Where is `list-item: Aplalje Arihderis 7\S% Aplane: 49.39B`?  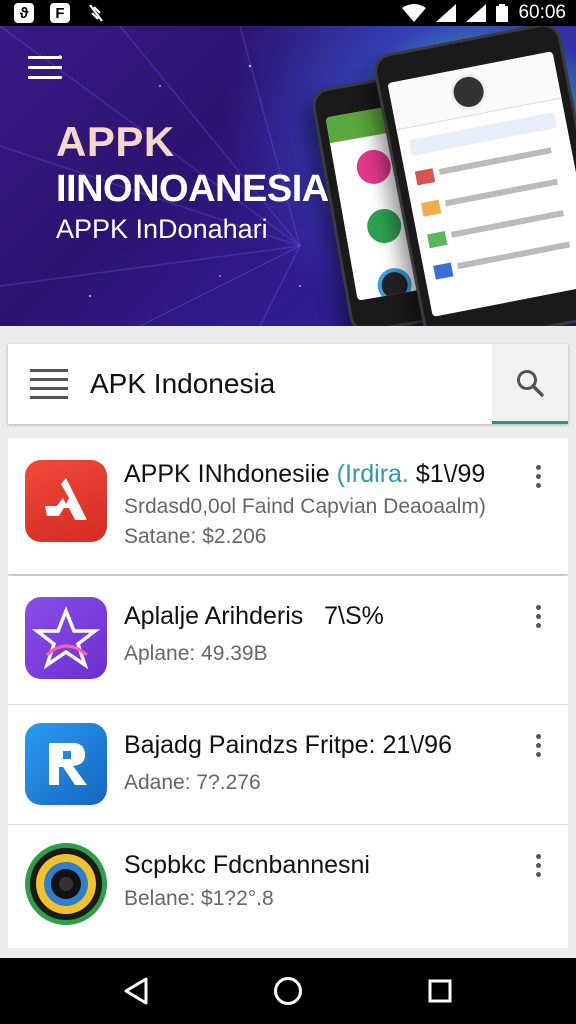
list-item: Aplalje Arihderis 7\S% Aplane: 49.39B is located at coordinates (288, 640).